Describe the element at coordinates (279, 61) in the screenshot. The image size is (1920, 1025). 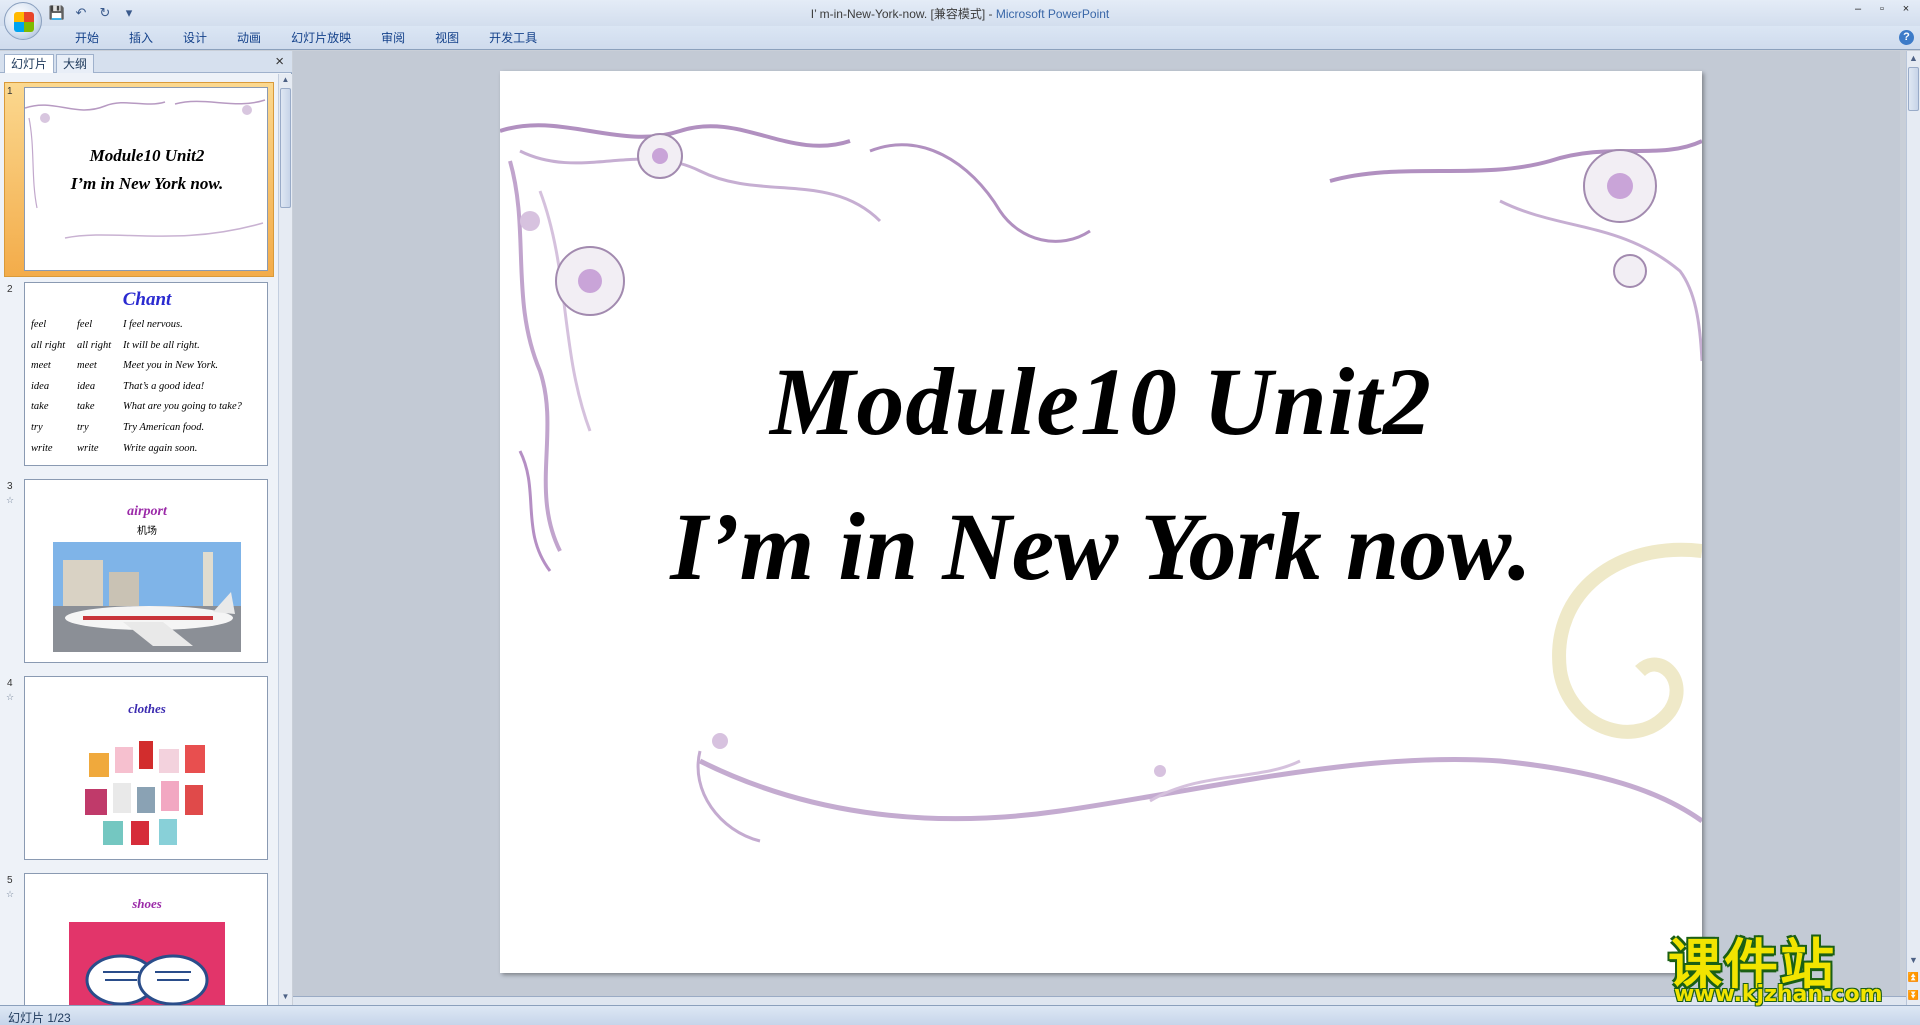
I see `close-panel-icon: ×` at that location.